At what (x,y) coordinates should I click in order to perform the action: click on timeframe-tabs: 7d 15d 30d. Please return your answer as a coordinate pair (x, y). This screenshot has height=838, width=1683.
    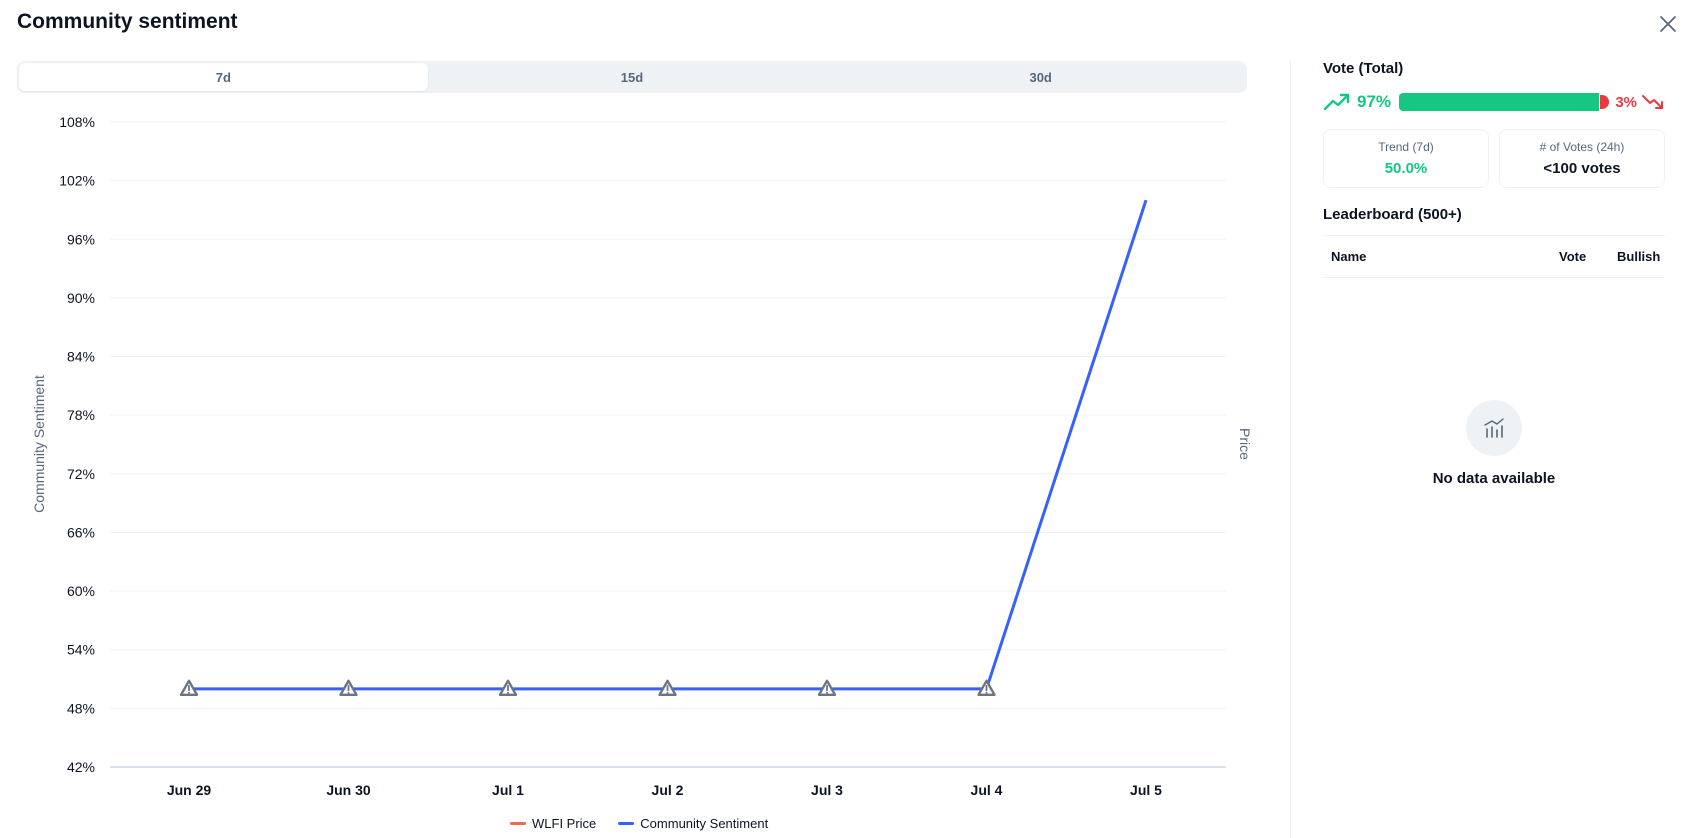
    Looking at the image, I should click on (632, 77).